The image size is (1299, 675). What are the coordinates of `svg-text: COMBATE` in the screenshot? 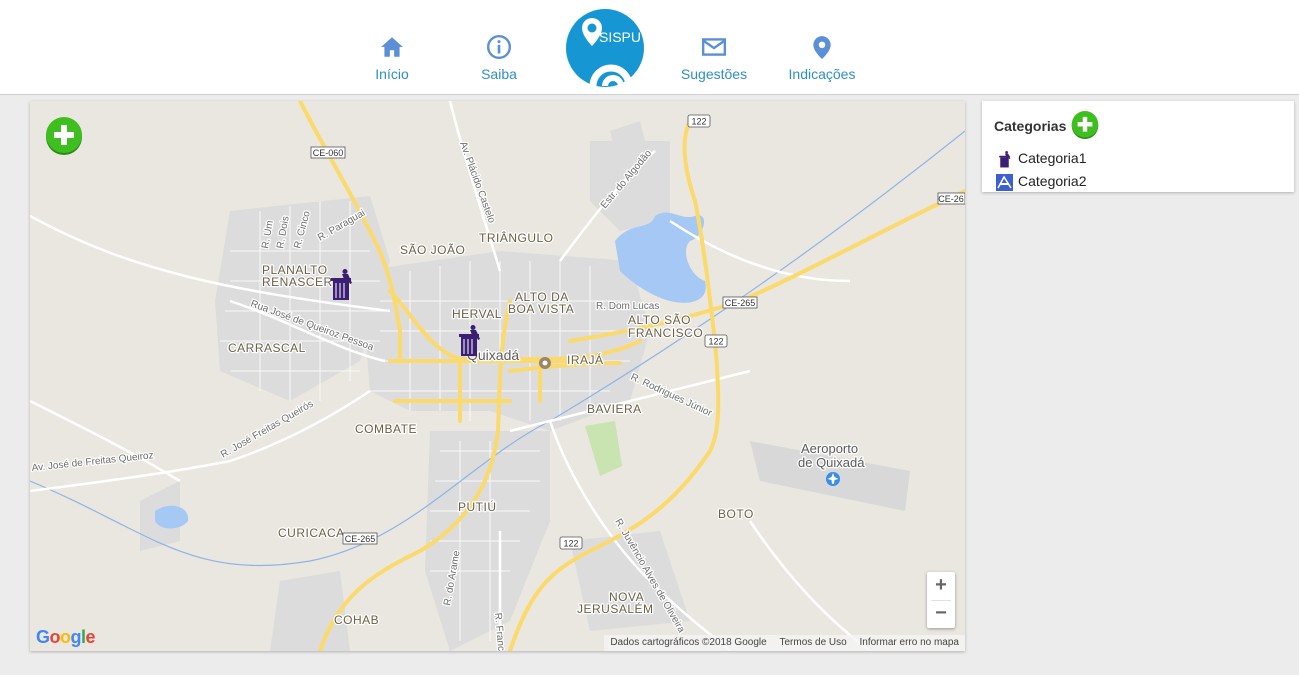 It's located at (386, 429).